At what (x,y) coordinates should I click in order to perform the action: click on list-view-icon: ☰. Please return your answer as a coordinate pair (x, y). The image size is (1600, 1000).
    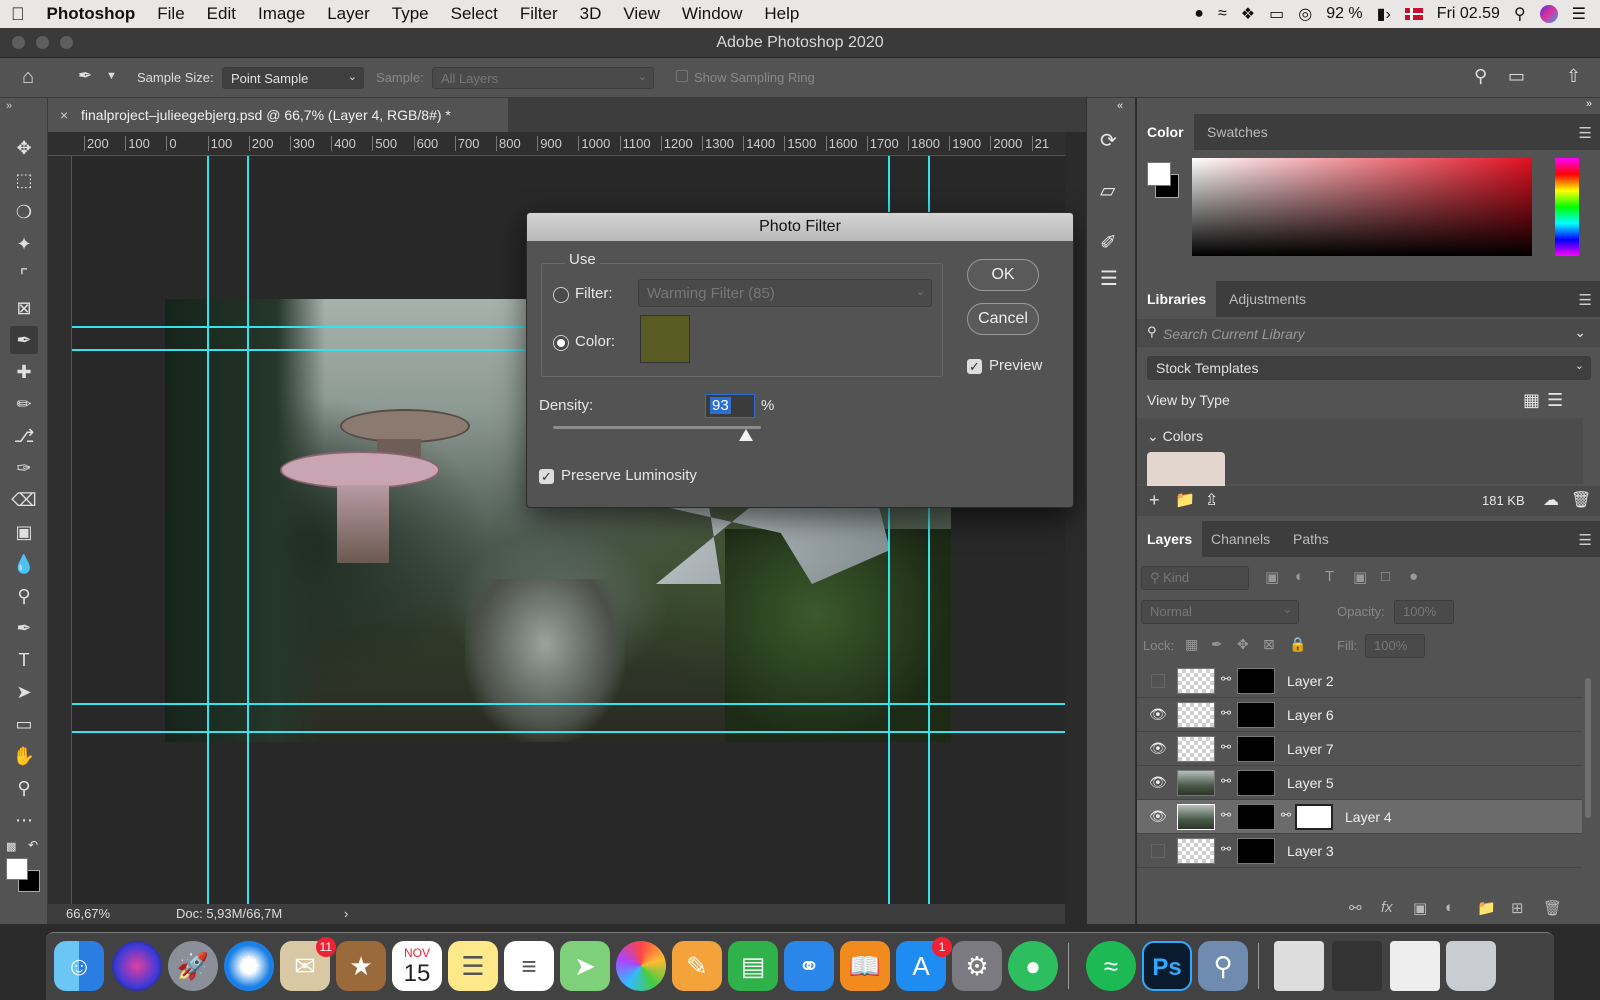
    Looking at the image, I should click on (1555, 400).